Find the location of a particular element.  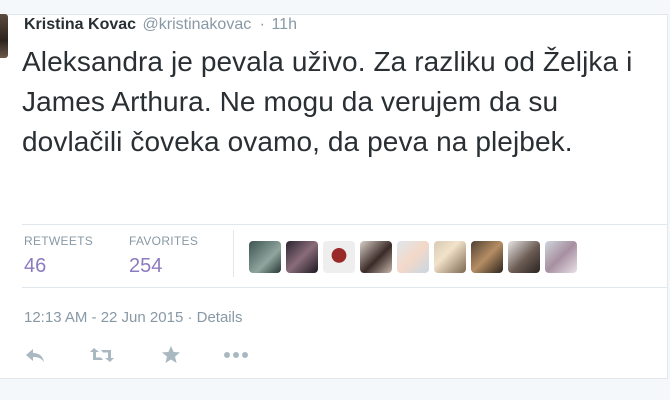

stats-bottom-divider is located at coordinates (345, 287).